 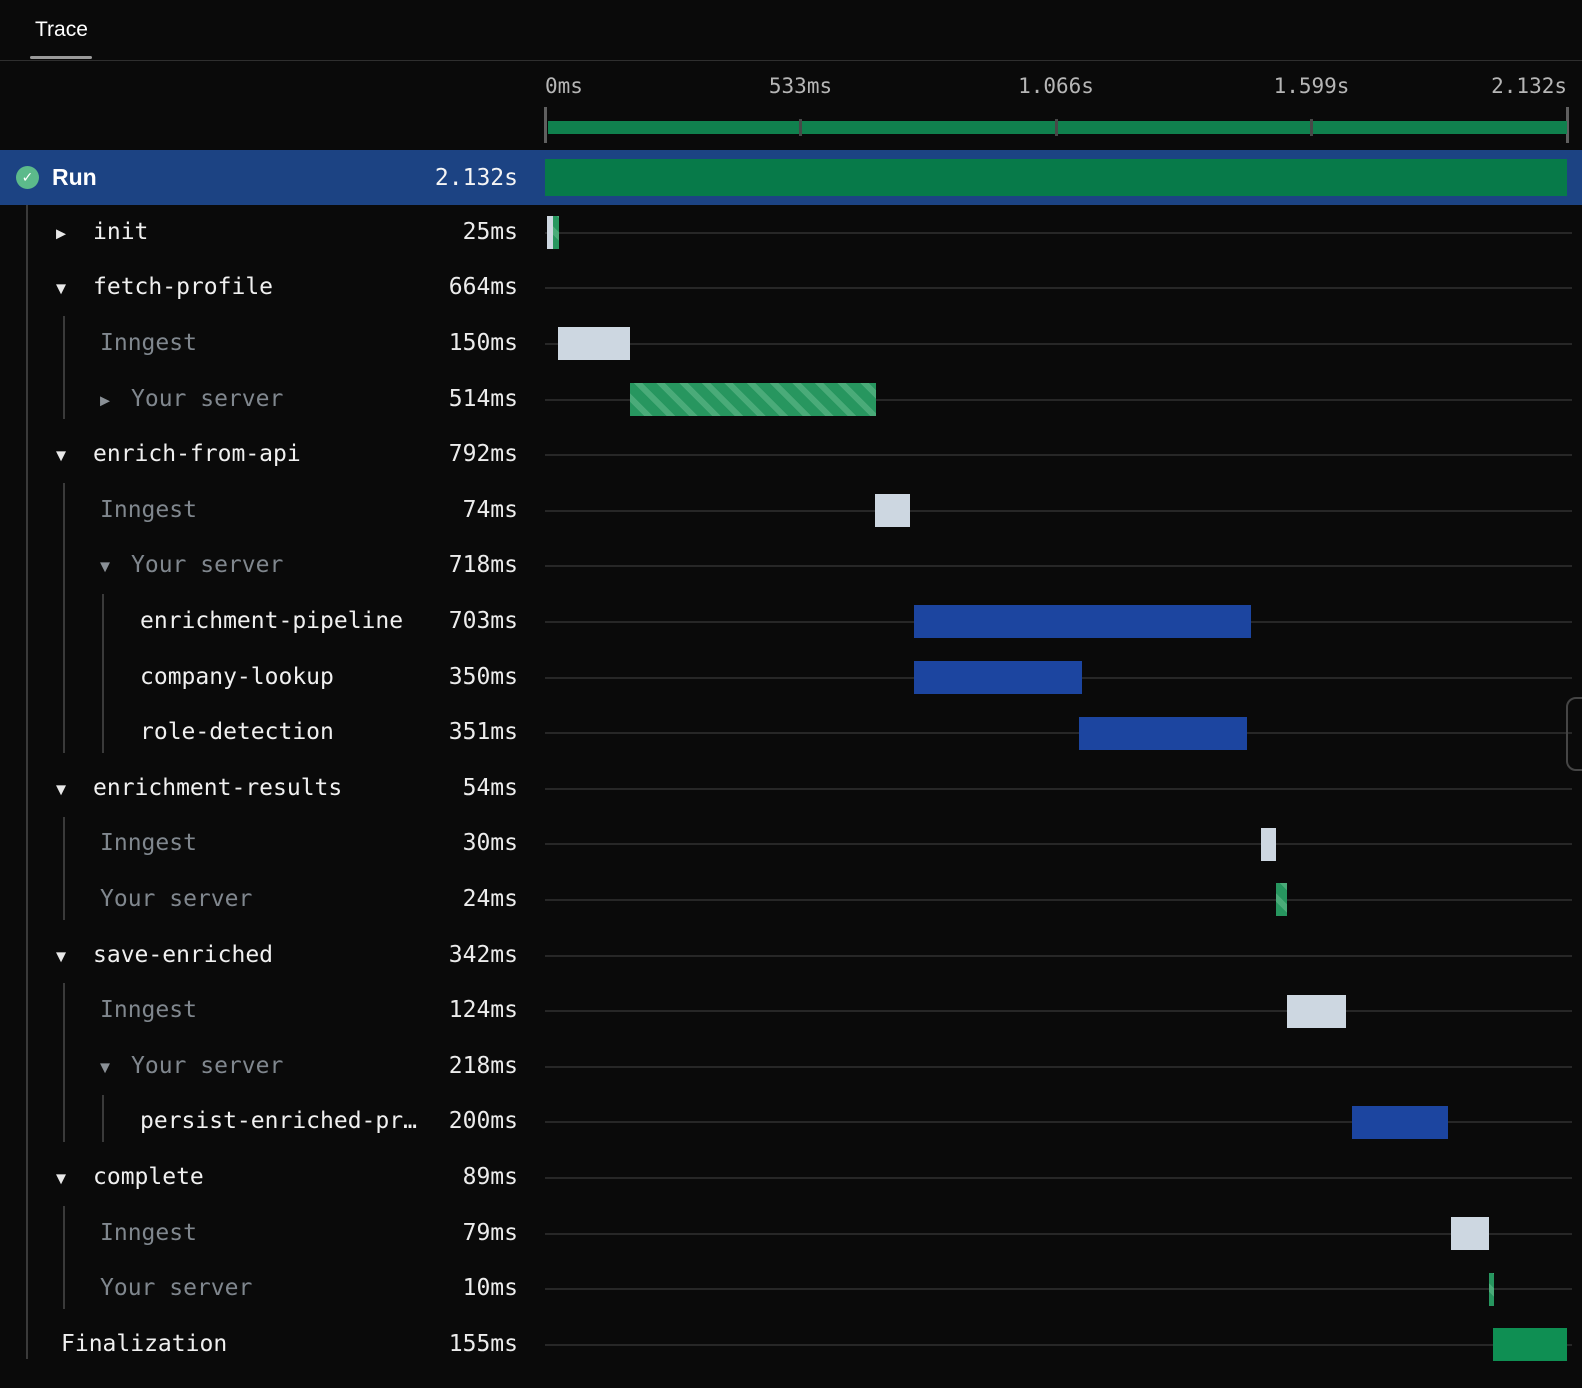 I want to click on trace-row-inngest: Inngest 124ms, so click(x=791, y=1011).